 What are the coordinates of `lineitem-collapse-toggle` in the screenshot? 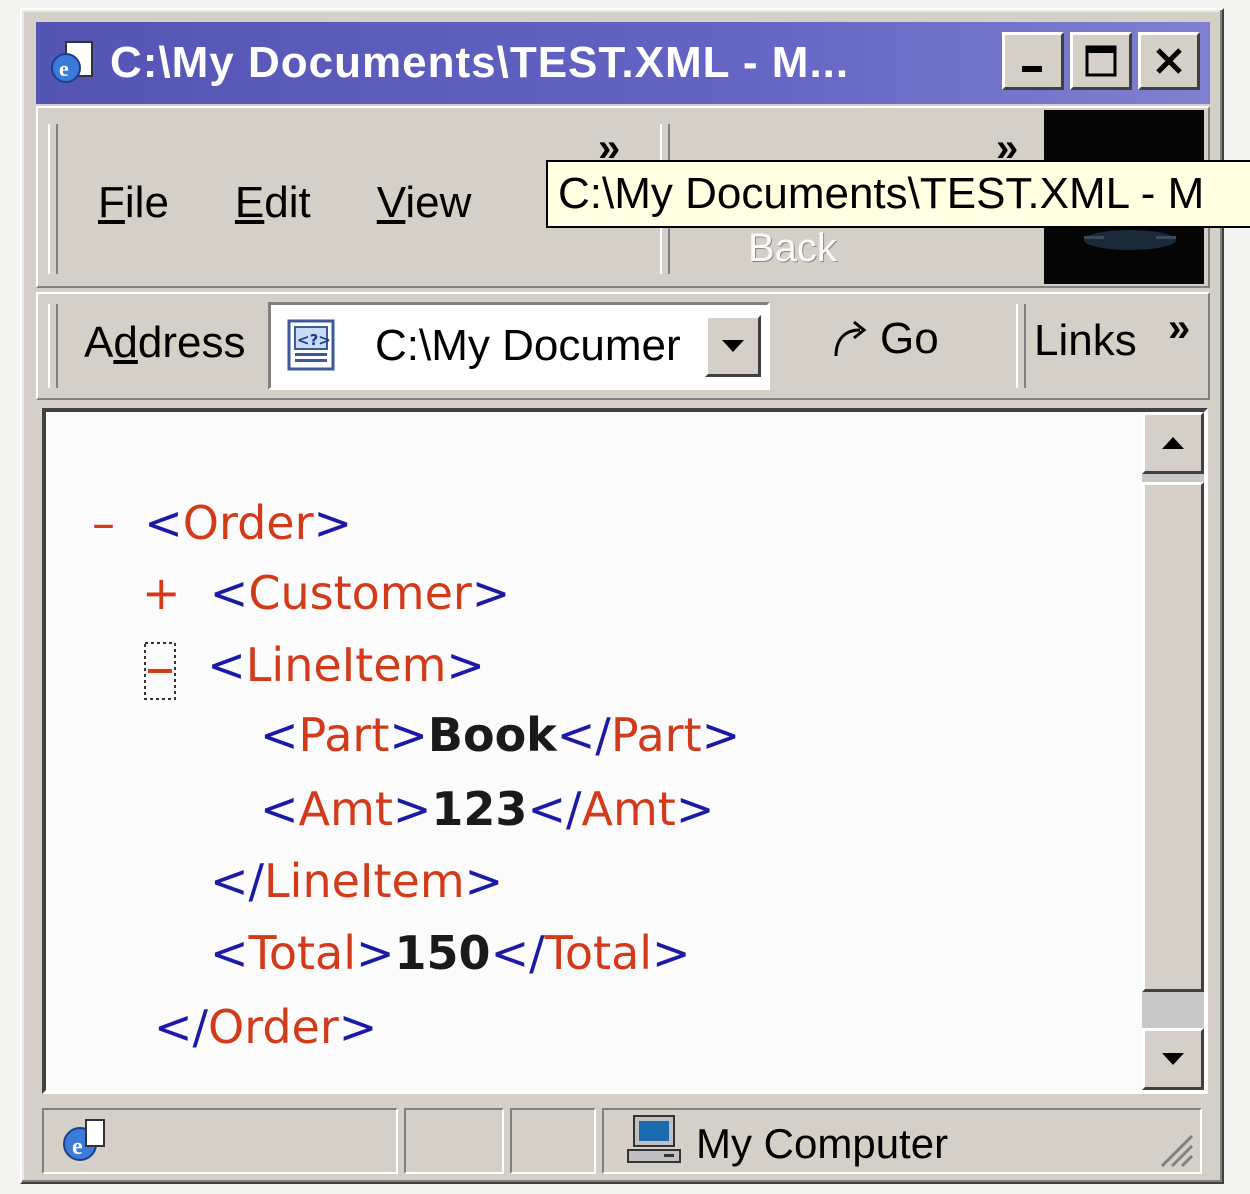 It's located at (160, 670).